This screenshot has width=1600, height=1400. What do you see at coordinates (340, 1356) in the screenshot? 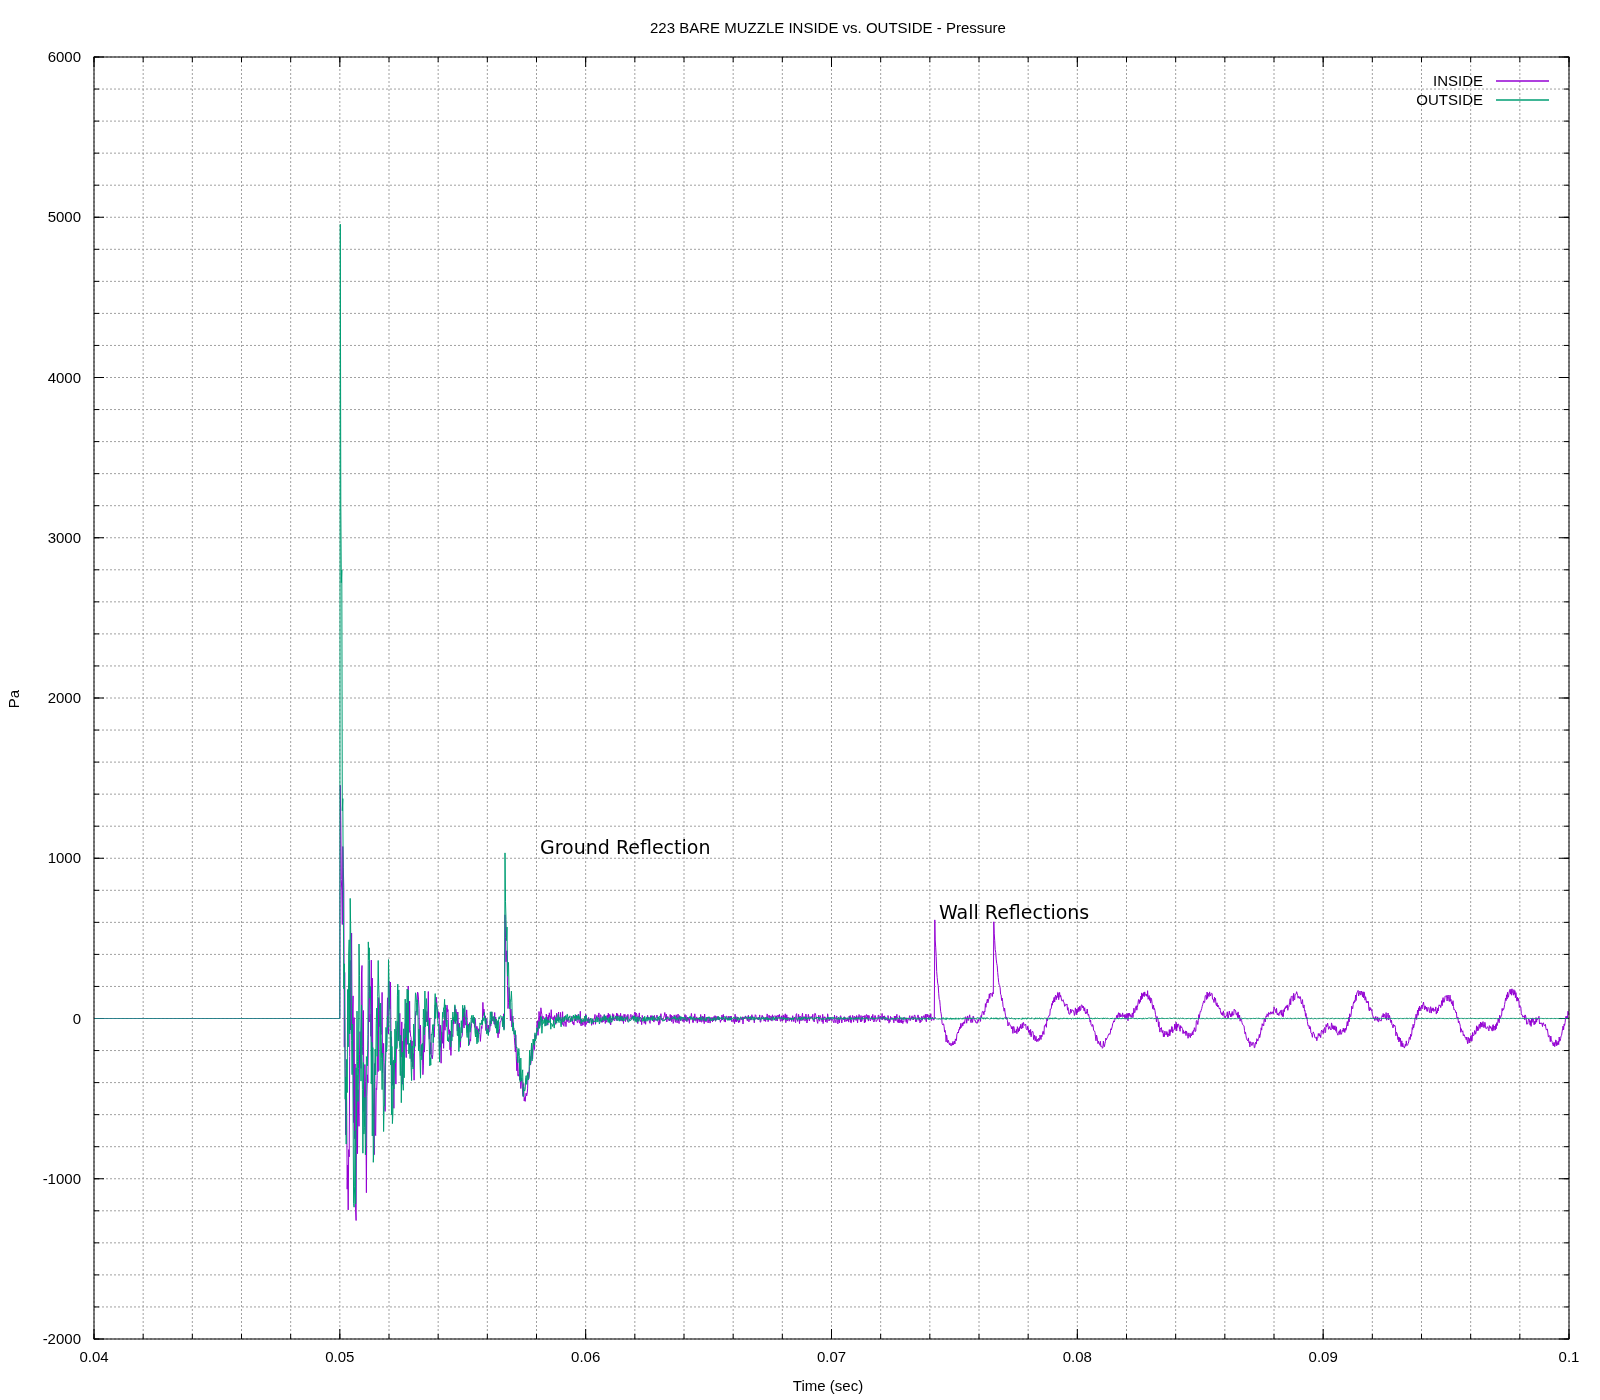
I see `tick-label: 0.05` at bounding box center [340, 1356].